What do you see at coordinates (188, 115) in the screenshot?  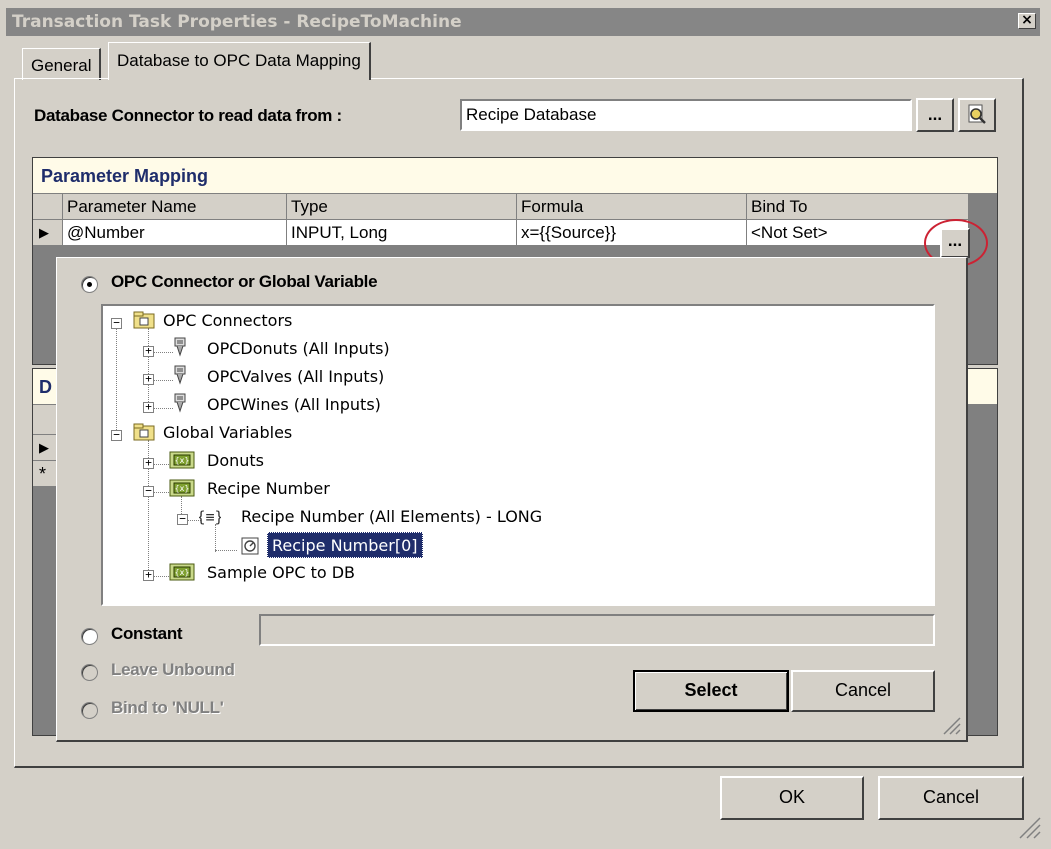 I see `db-connector-label: Database Connector to read data from :` at bounding box center [188, 115].